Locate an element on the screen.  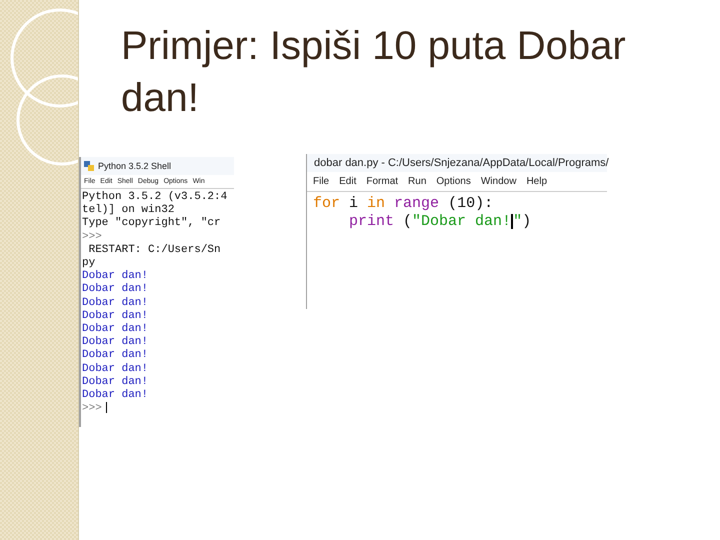
shell-line: Python 3.5.2 (v3.5.2:4 is located at coordinates (155, 197).